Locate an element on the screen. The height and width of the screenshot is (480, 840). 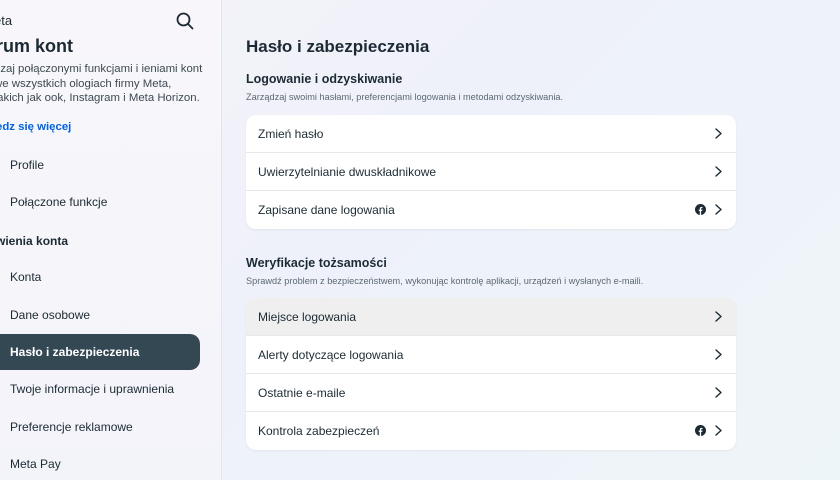
row-label: Ostatnie e-maile is located at coordinates (302, 393).